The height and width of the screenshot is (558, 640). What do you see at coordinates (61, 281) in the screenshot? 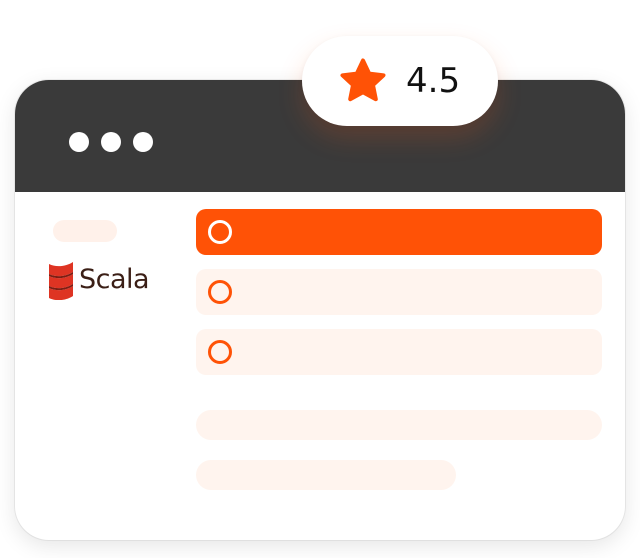
I see `scala-logo-icon` at bounding box center [61, 281].